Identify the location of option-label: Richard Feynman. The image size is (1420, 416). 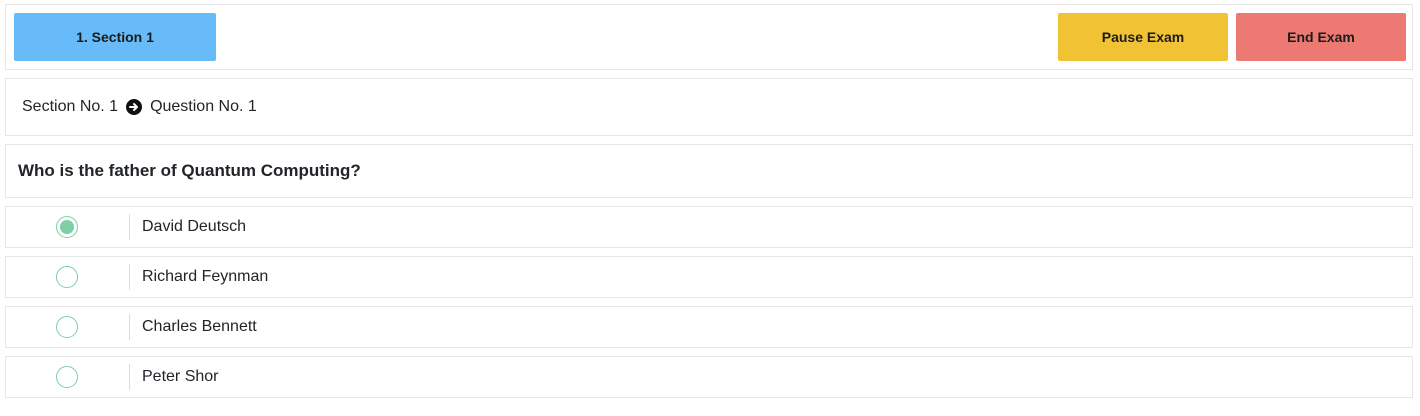
(205, 276).